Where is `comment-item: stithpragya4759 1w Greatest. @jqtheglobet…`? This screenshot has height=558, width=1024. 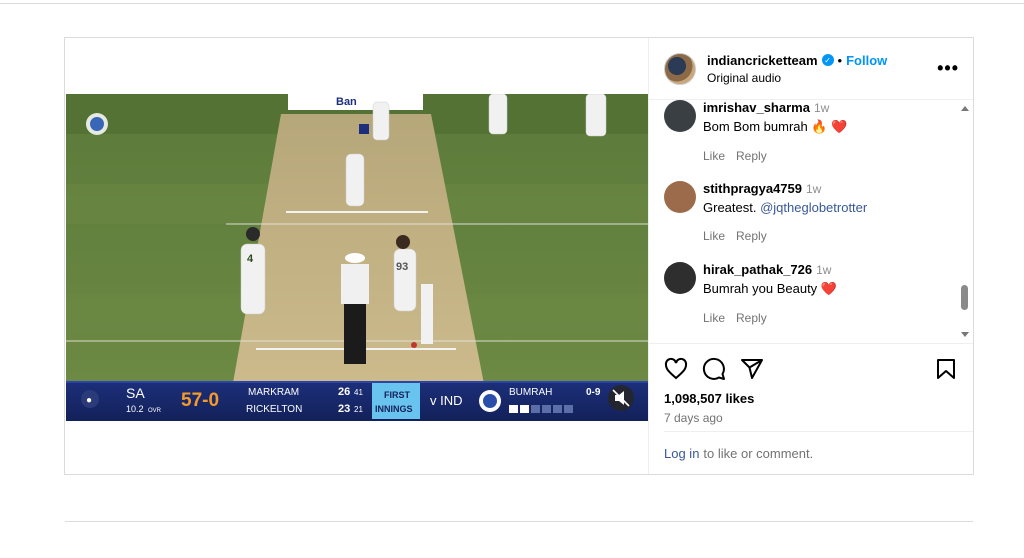
comment-item: stithpragya4759 1w Greatest. @jqtheglobet… is located at coordinates (765, 212).